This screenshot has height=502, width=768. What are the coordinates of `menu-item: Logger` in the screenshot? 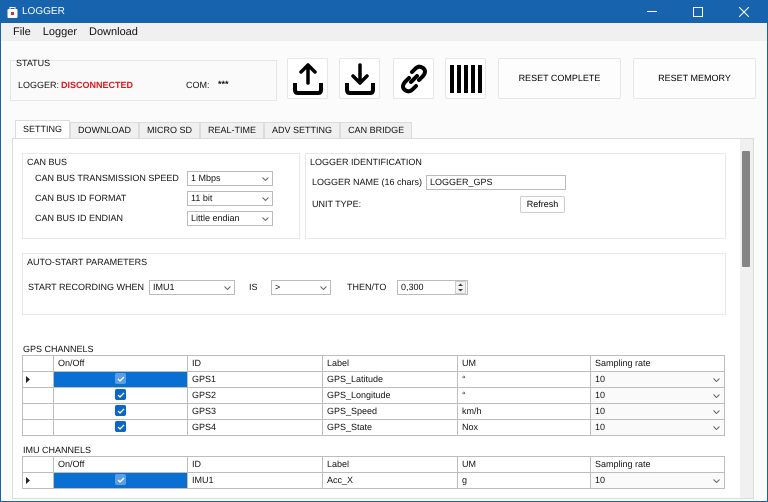 It's located at (59, 32).